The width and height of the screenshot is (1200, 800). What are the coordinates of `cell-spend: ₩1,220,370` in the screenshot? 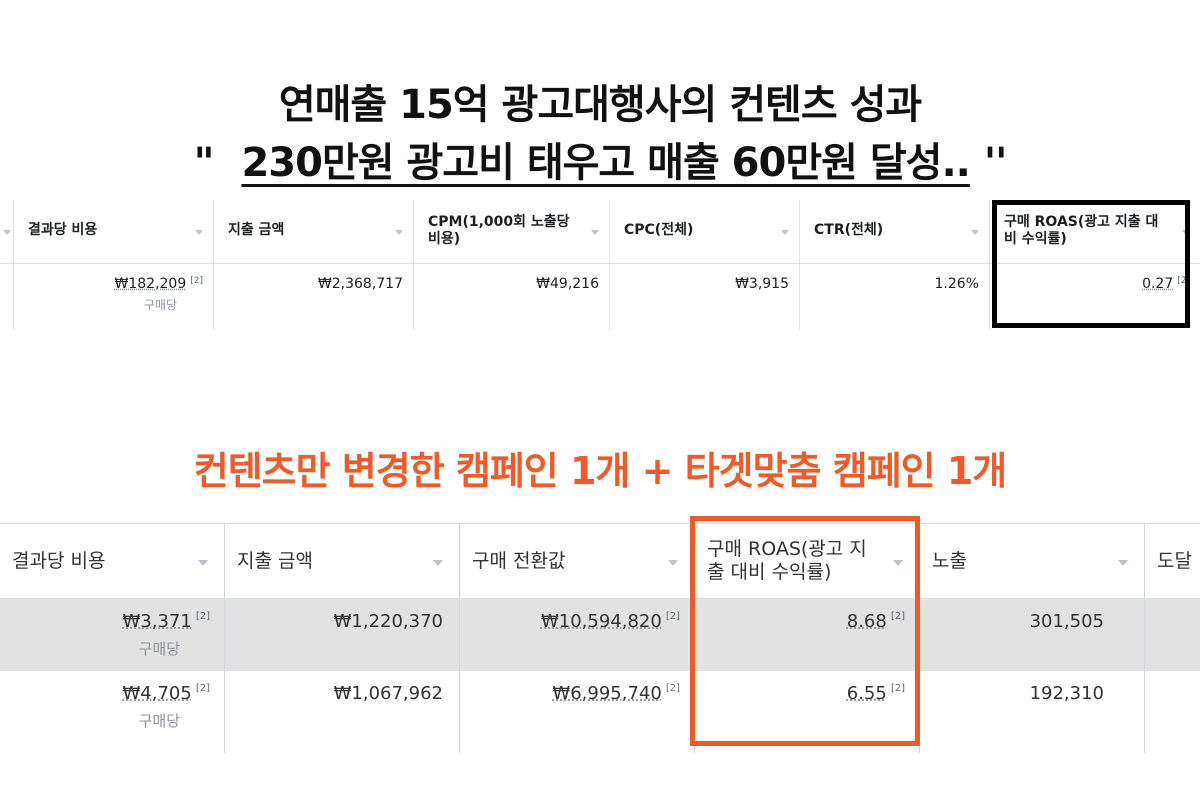 It's located at (342, 635).